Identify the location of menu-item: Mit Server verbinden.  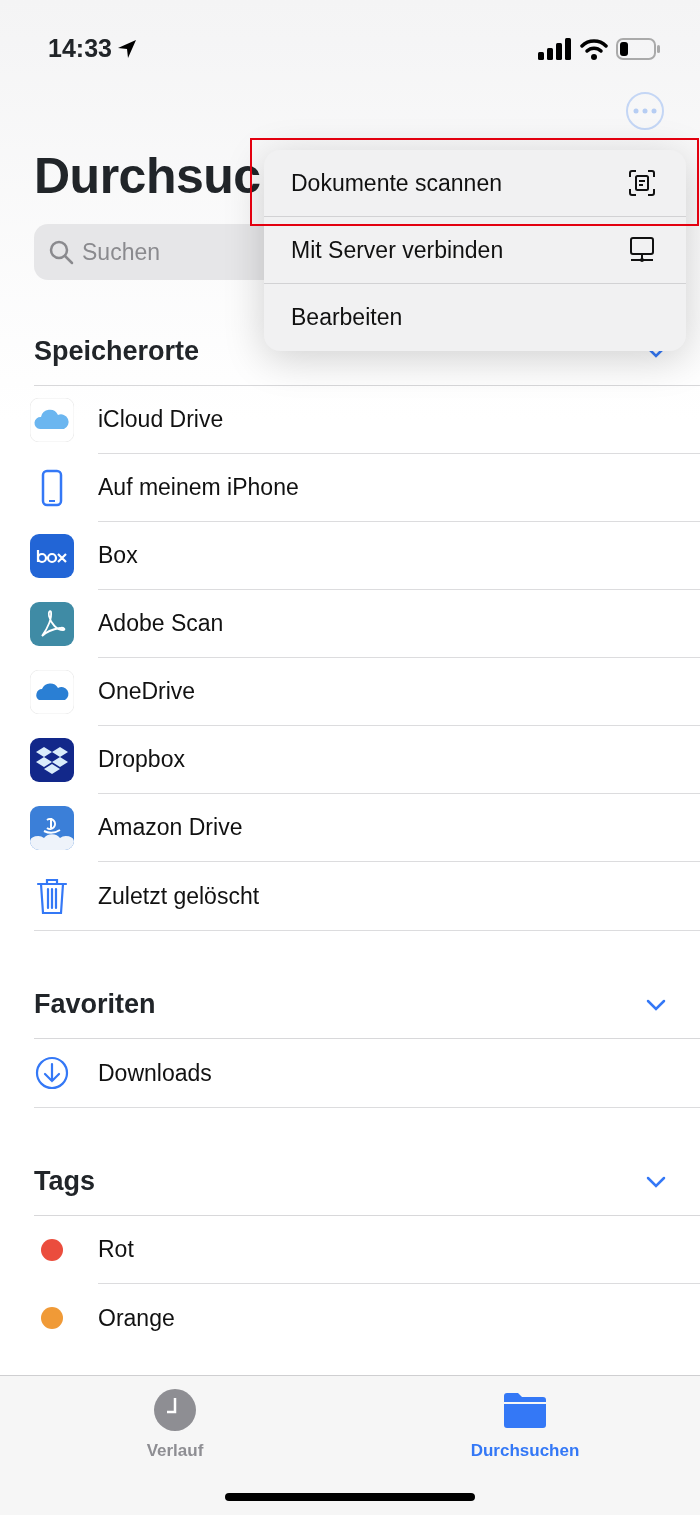
(475, 250).